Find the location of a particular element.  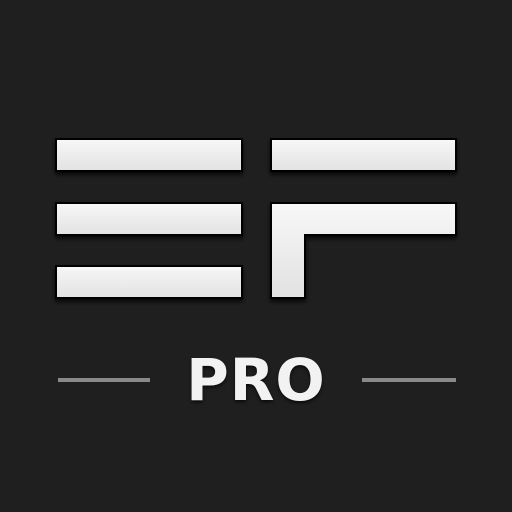

e-top-bar is located at coordinates (149, 155).